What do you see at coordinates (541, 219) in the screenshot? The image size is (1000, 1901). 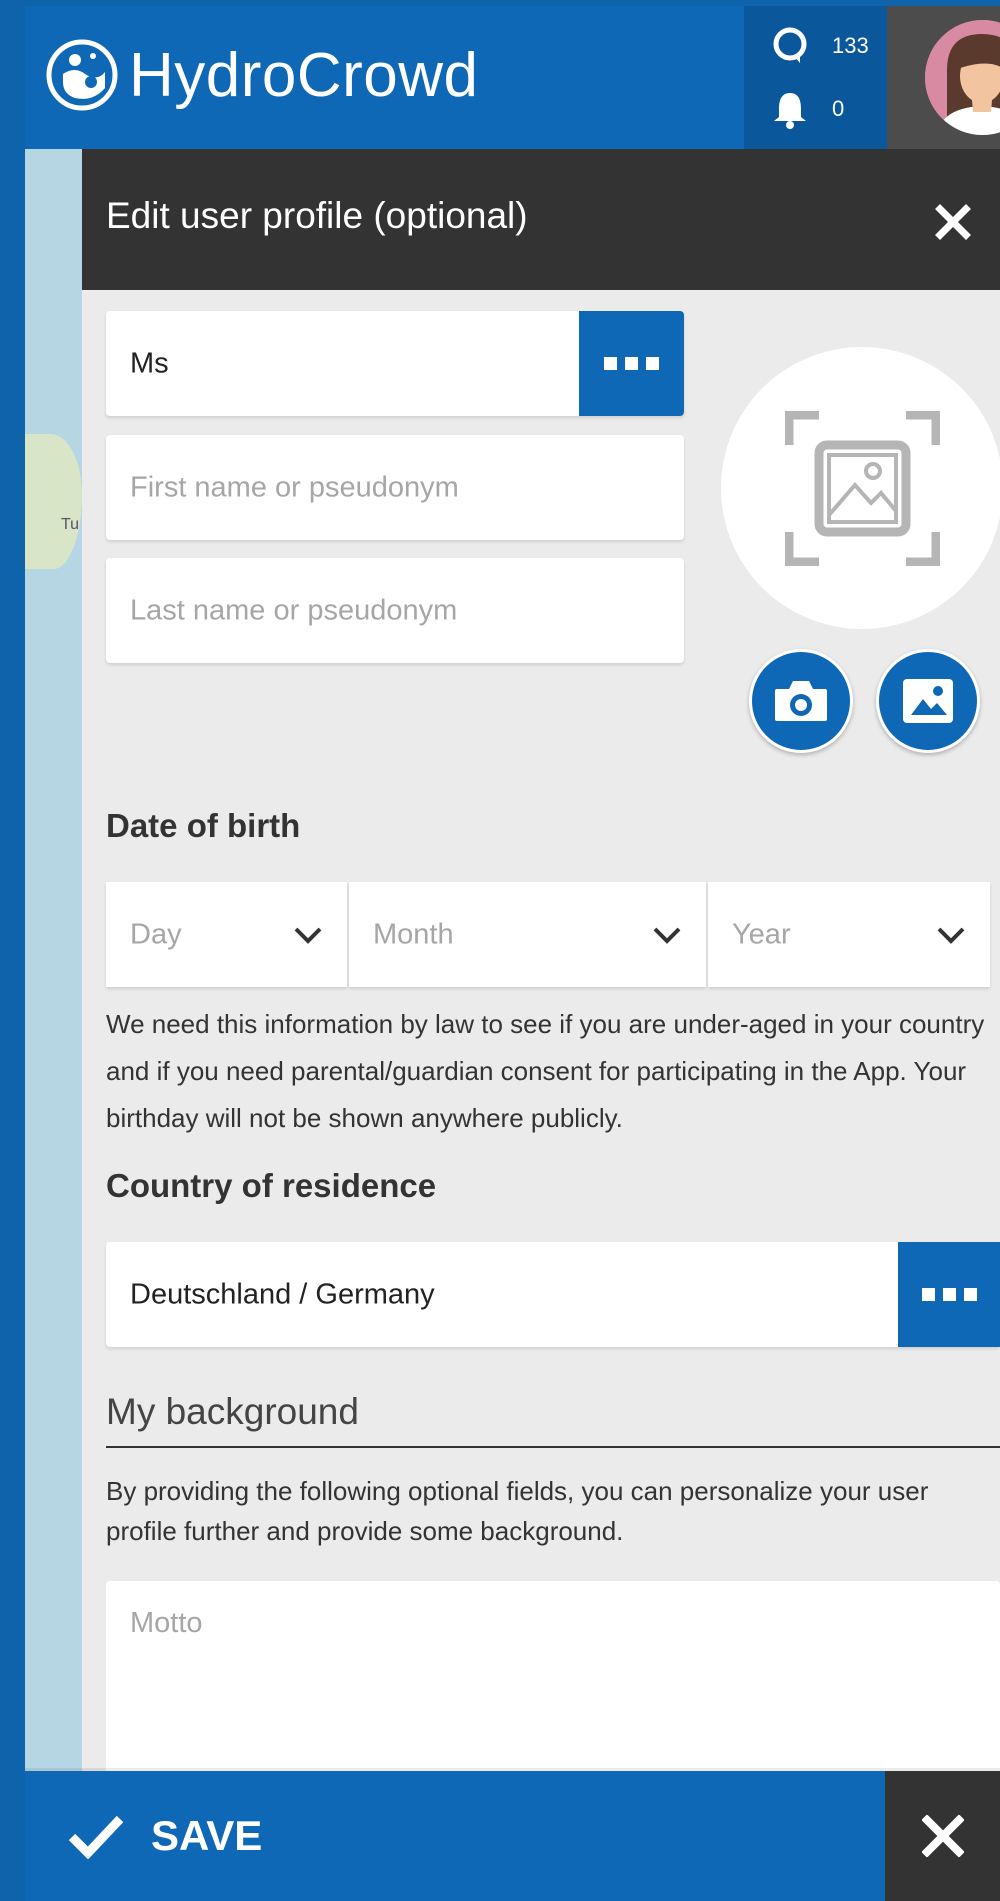 I see `panel-header: Edit user profile (optional)` at bounding box center [541, 219].